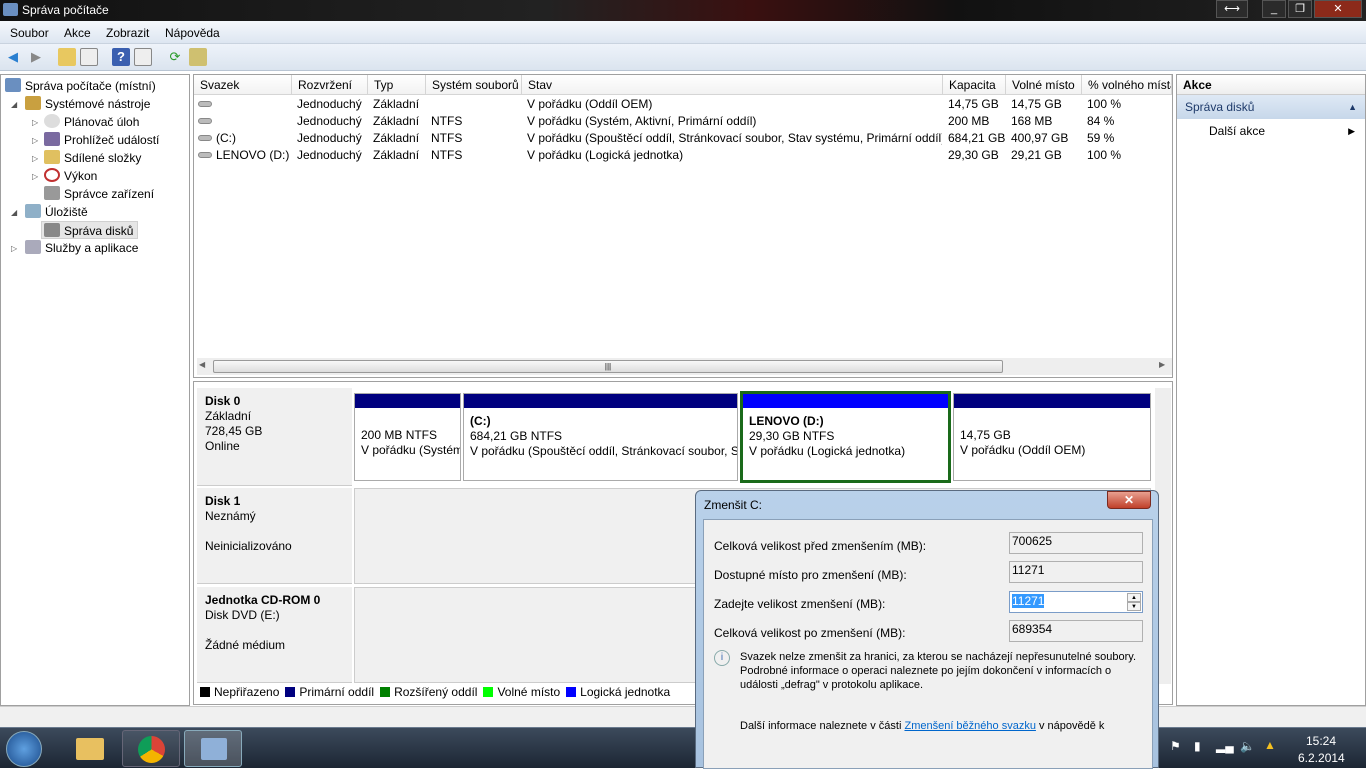 This screenshot has height=769, width=1366. What do you see at coordinates (36, 57) in the screenshot?
I see `forward-icon: ▶` at bounding box center [36, 57].